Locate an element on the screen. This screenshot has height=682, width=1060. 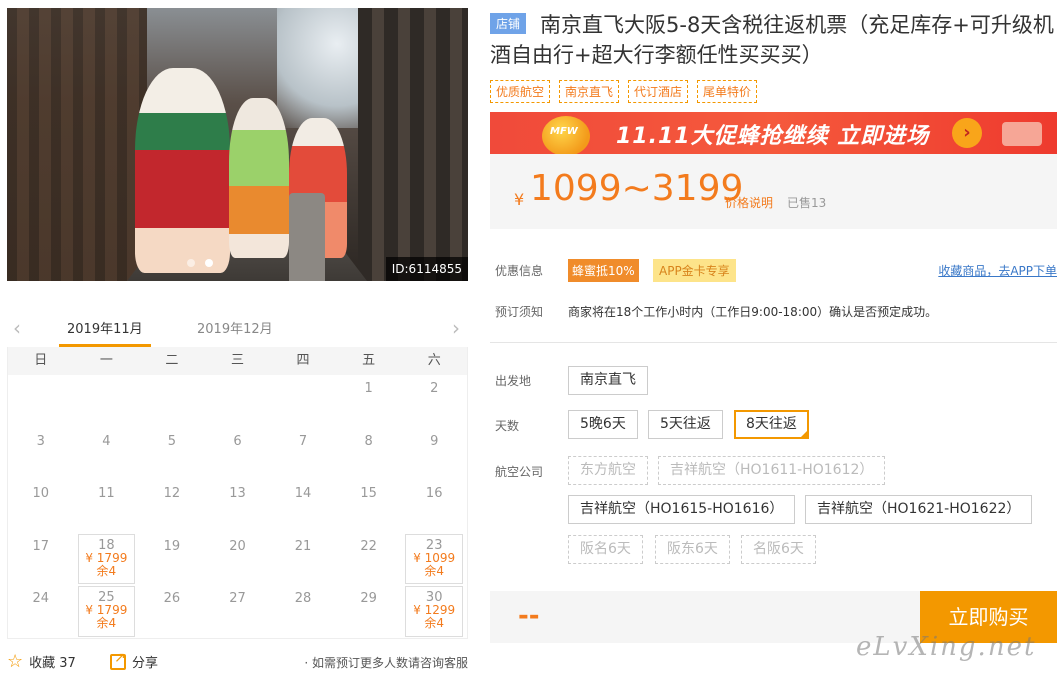
calendar-day: 4 is located at coordinates (107, 454).